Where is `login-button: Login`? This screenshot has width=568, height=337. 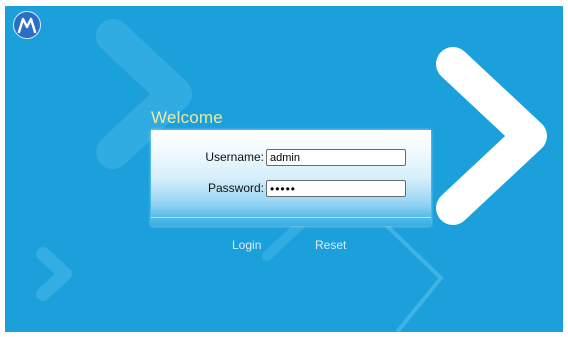
login-button: Login is located at coordinates (246, 245).